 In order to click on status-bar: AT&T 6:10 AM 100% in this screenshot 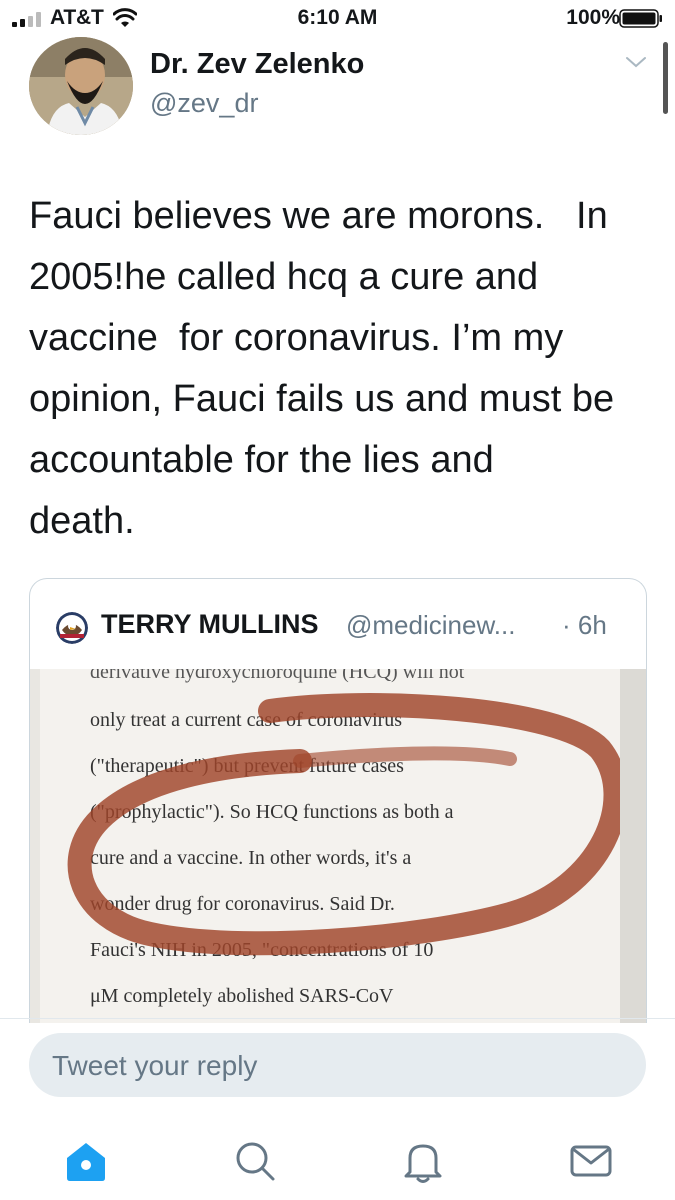, I will do `click(337, 18)`.